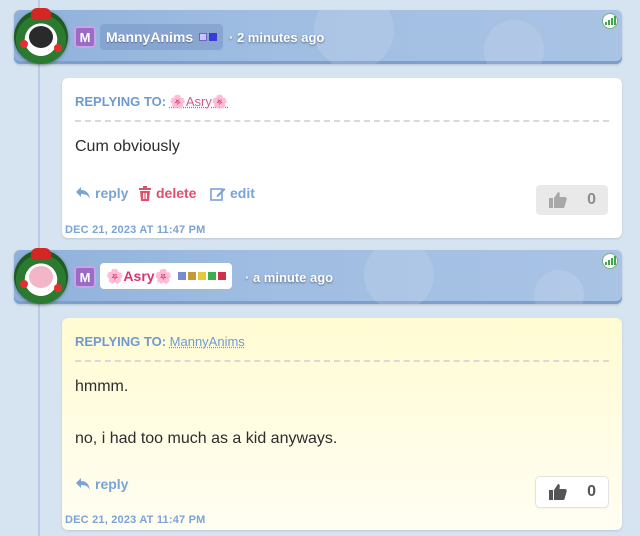  I want to click on edit-label: edit, so click(242, 193).